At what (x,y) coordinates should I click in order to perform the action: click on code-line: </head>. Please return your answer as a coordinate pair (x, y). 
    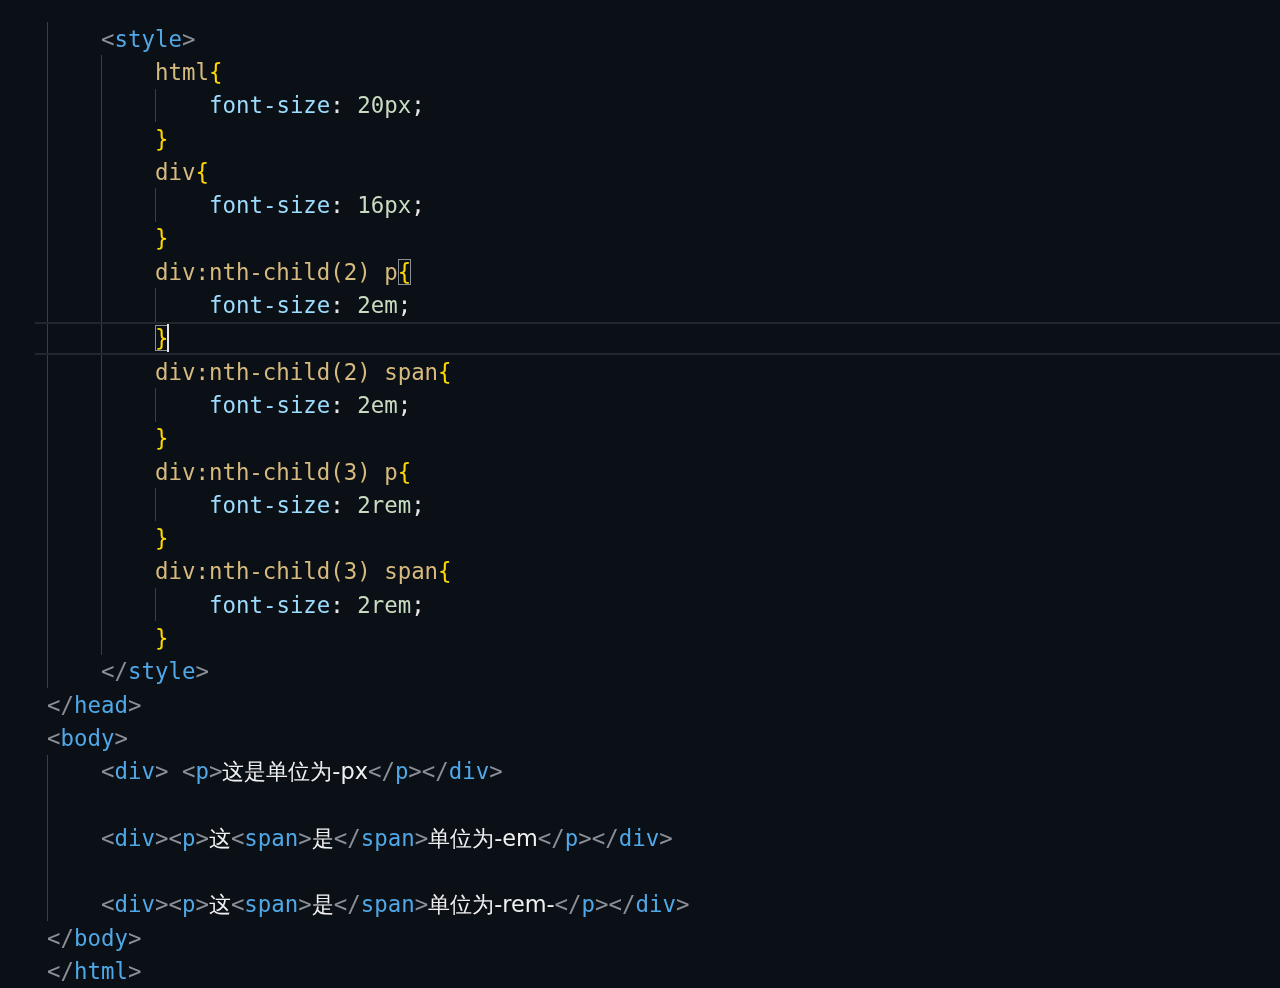
    Looking at the image, I should click on (94, 705).